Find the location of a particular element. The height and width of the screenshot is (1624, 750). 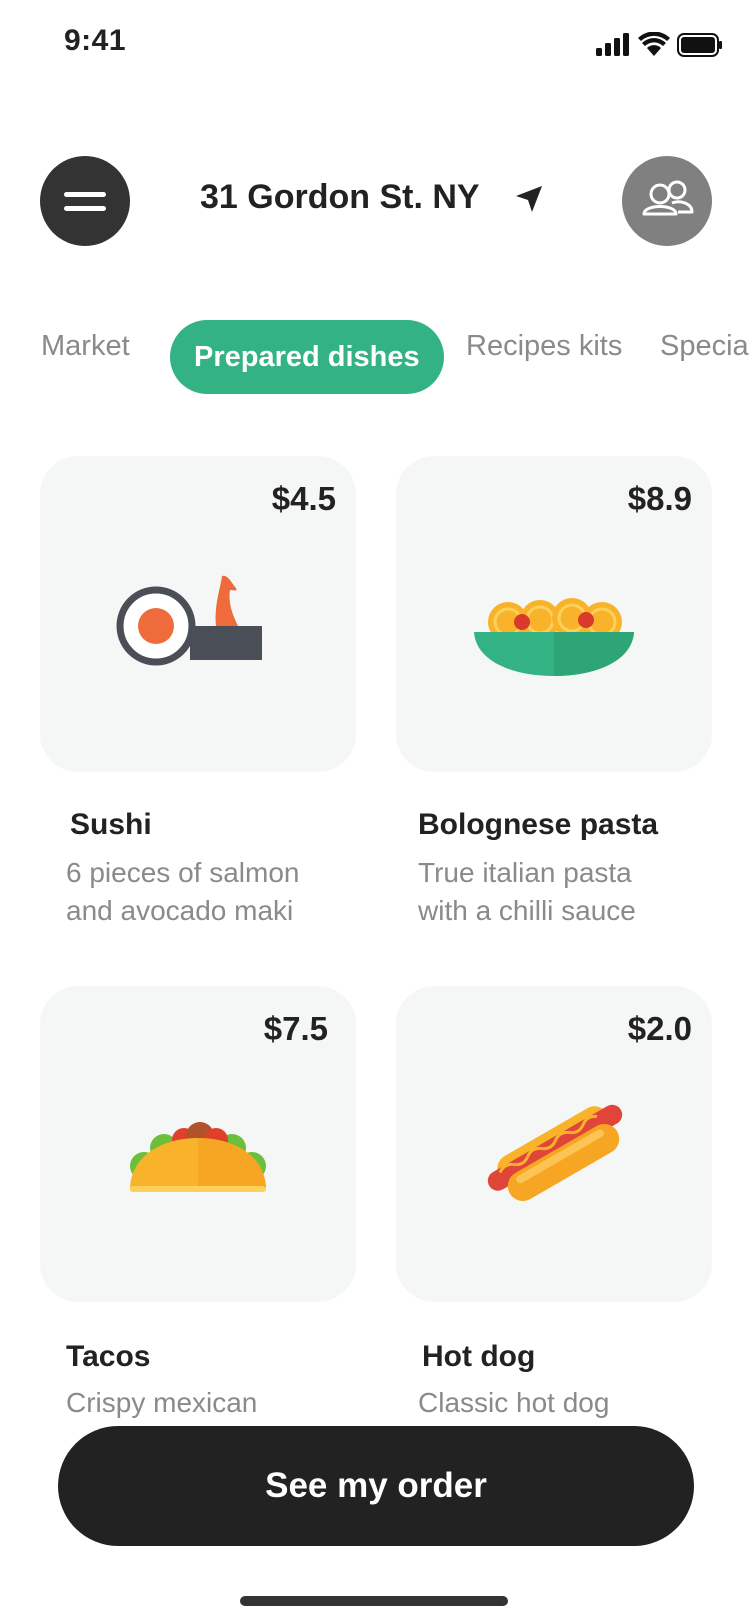

status-time: 9:41 is located at coordinates (95, 40).